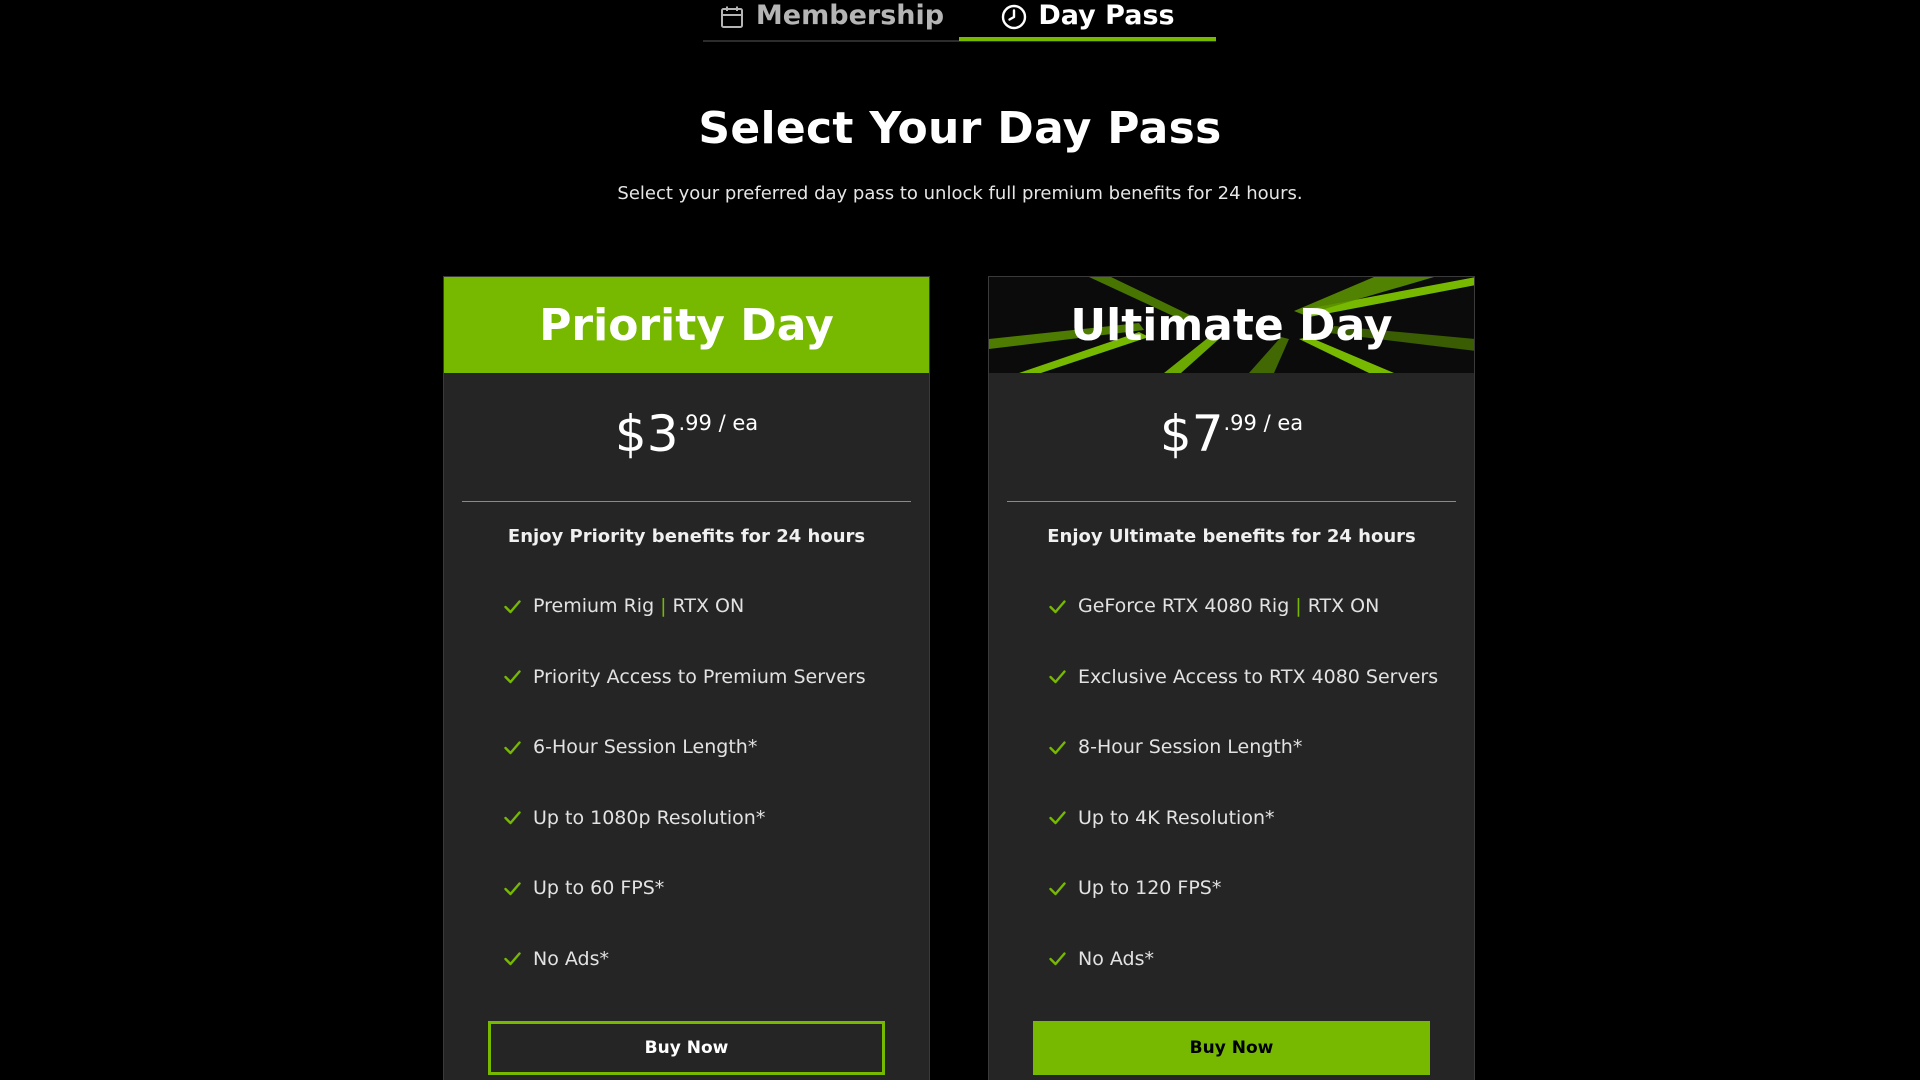 This screenshot has height=1080, width=1920. What do you see at coordinates (1231, 536) in the screenshot?
I see `ultimate-benefit-title: Enjoy Ultimate benefits for 24 hours` at bounding box center [1231, 536].